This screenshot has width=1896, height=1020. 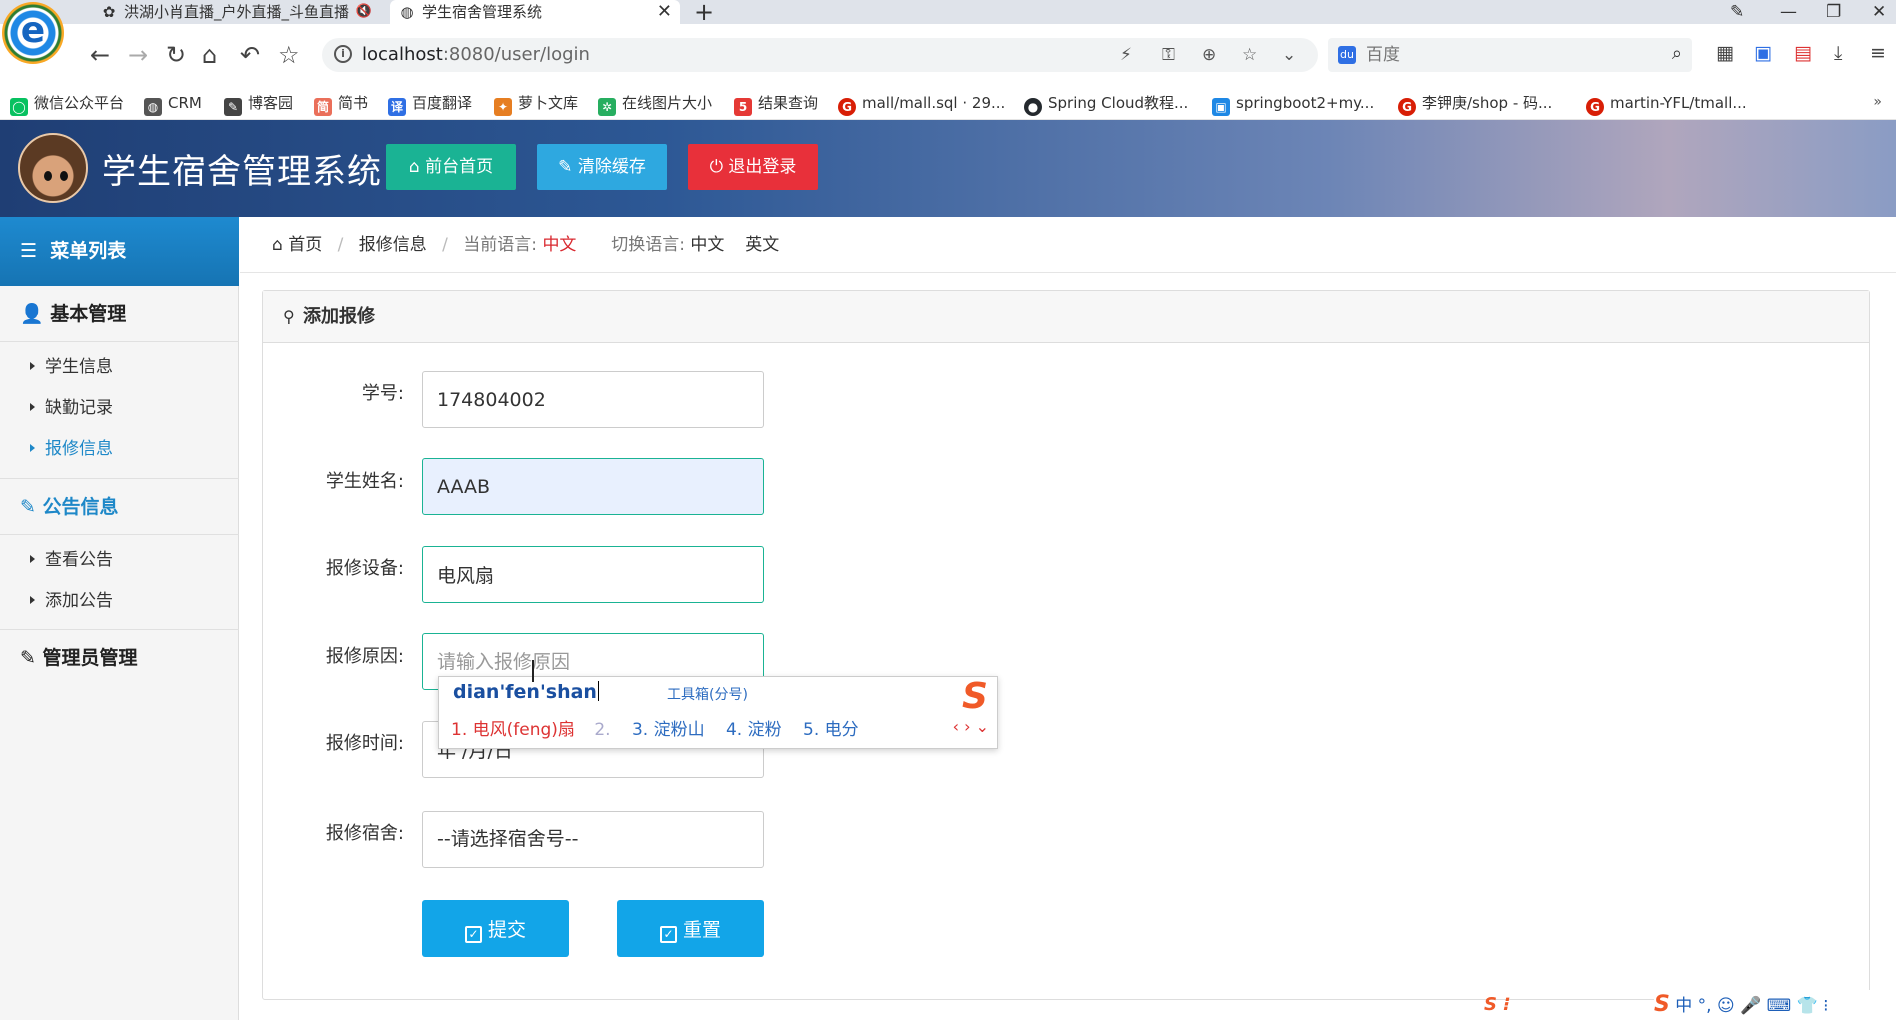 I want to click on tab-title: 洪湖小肖直播_户外直播_斗鱼直播, so click(x=237, y=12).